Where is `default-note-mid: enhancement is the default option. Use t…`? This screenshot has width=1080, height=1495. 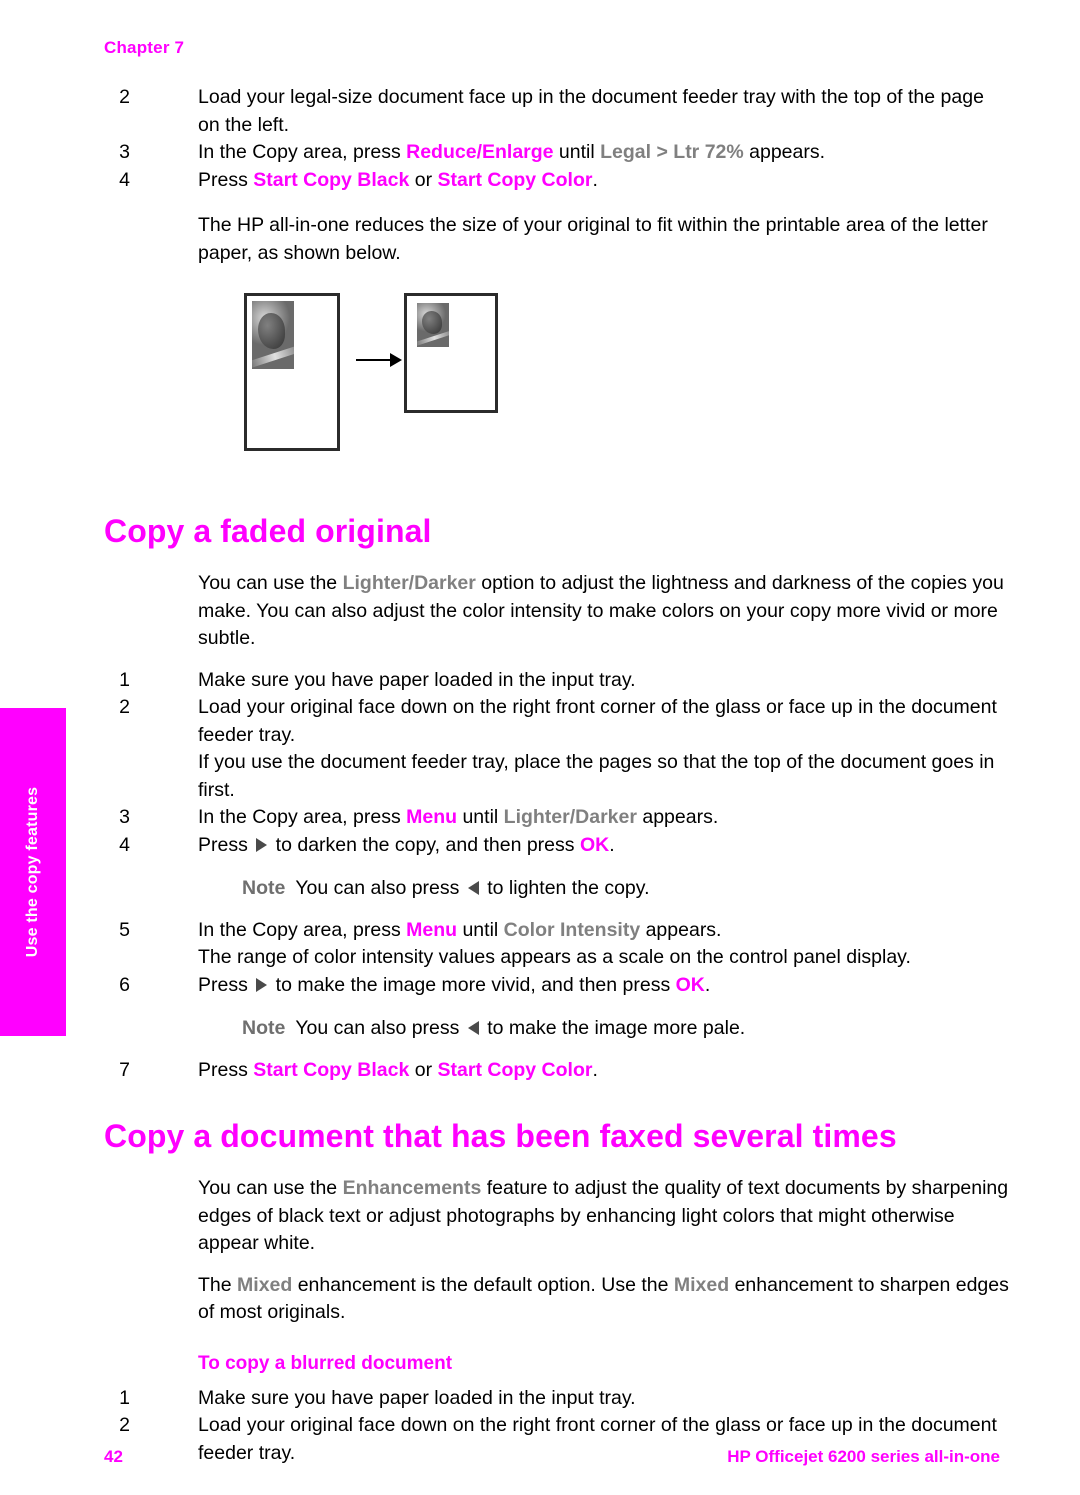 default-note-mid: enhancement is the default option. Use t… is located at coordinates (483, 1284).